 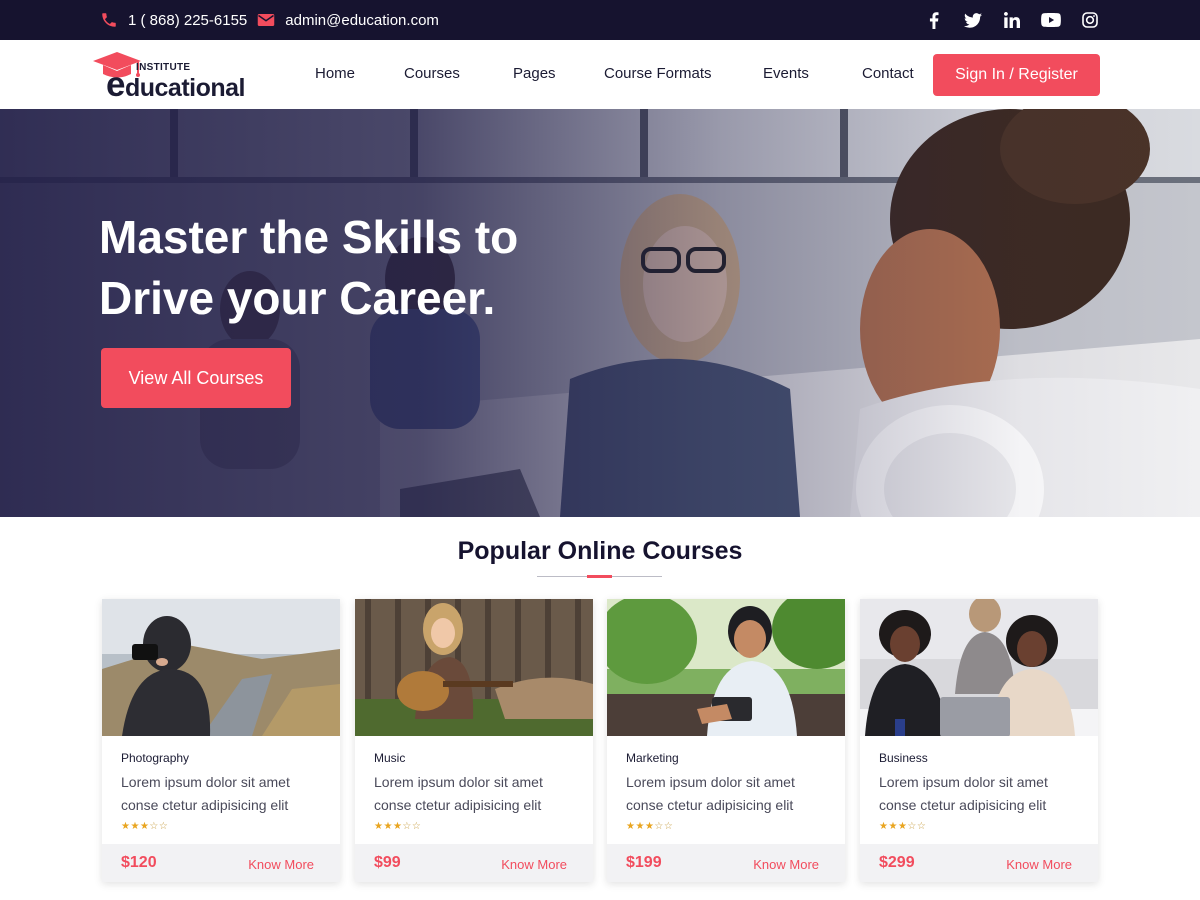 I want to click on logo-brand-text: educational, so click(x=176, y=85).